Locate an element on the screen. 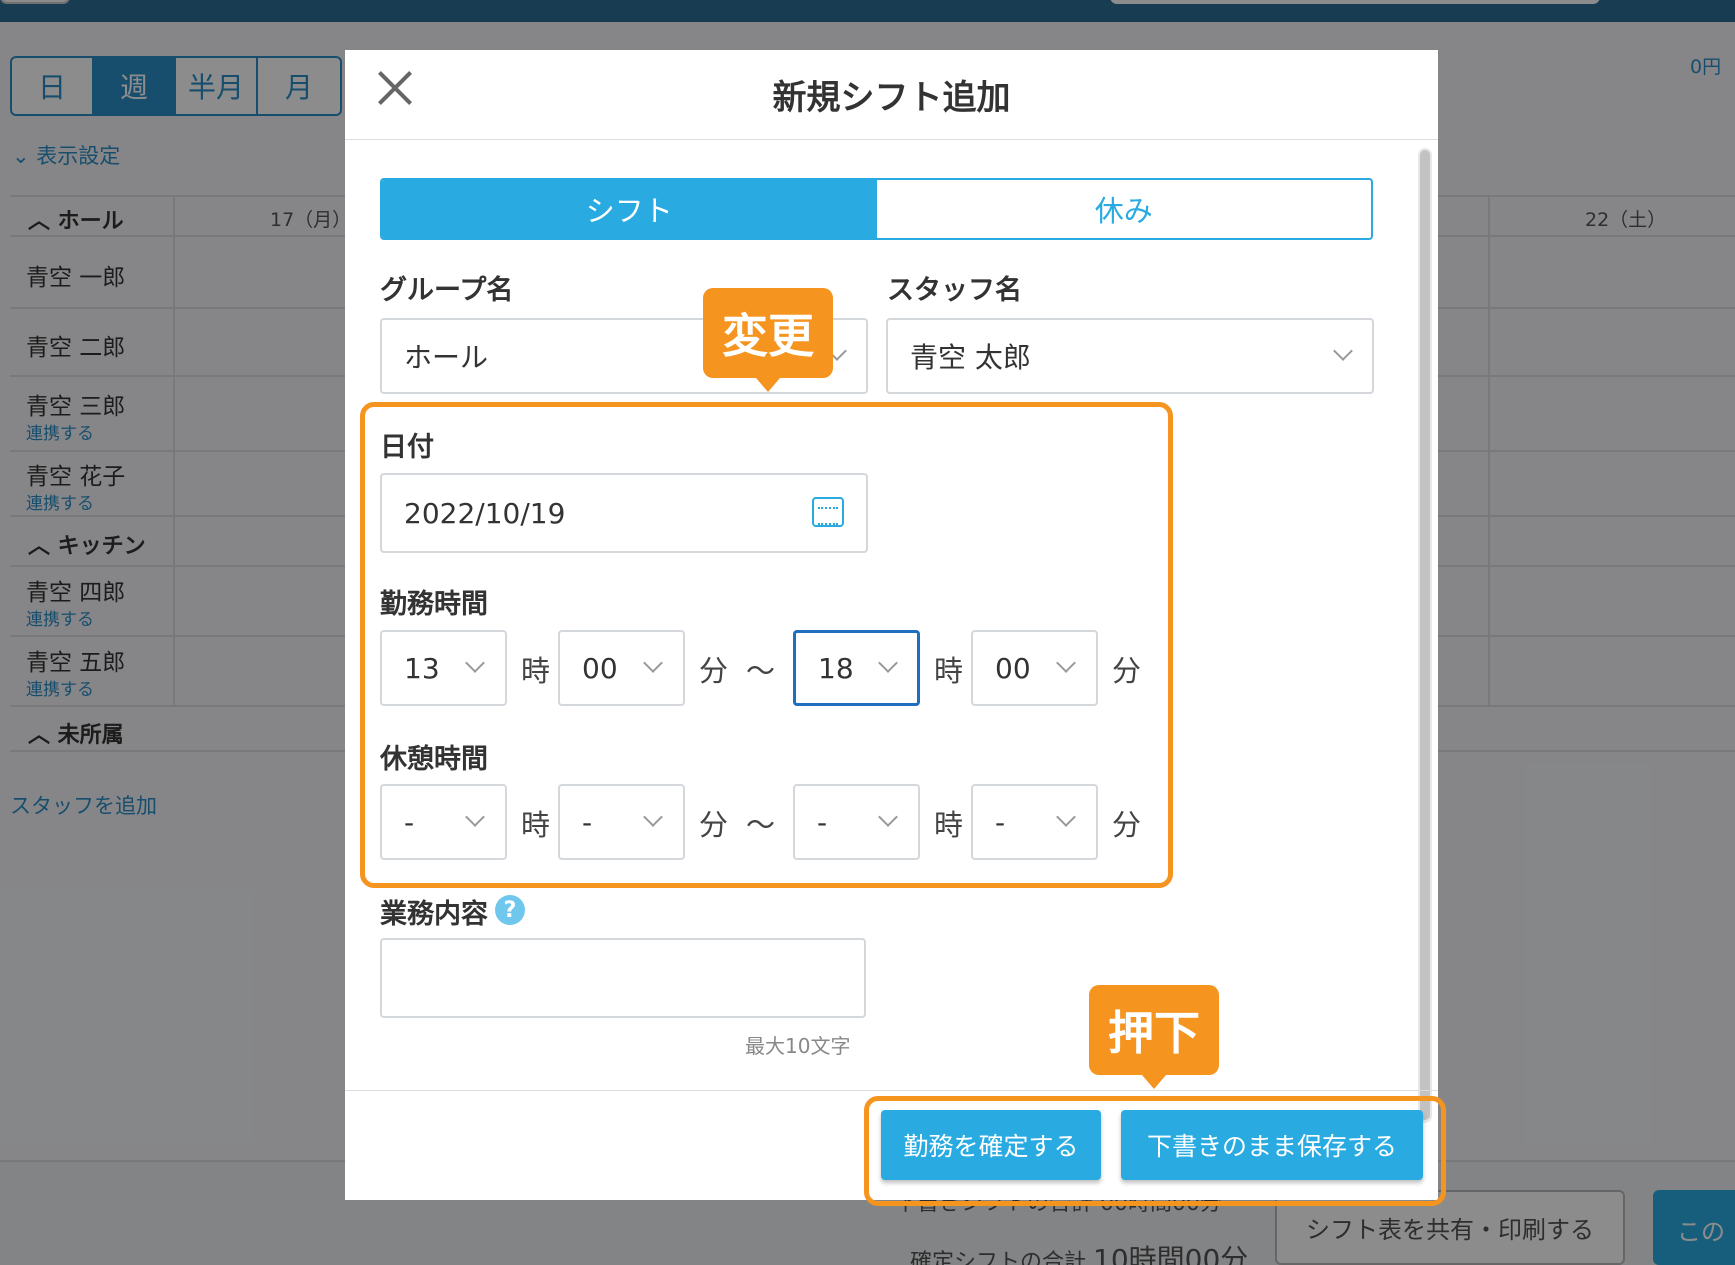 The width and height of the screenshot is (1735, 1265). shift-type-tabs: シフト 休み is located at coordinates (876, 209).